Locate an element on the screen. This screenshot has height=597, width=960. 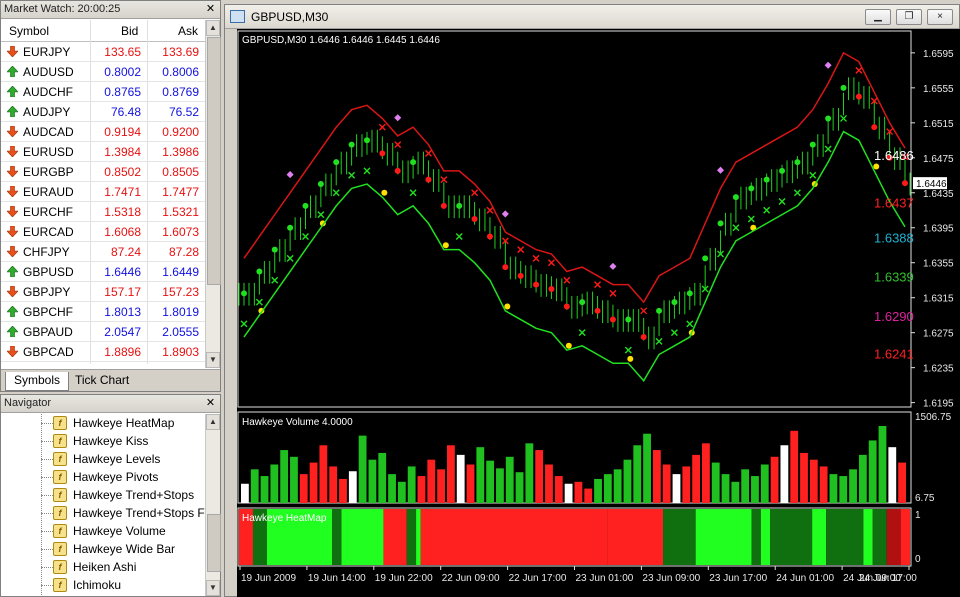
level-label: 1.6437 is located at coordinates (894, 202).